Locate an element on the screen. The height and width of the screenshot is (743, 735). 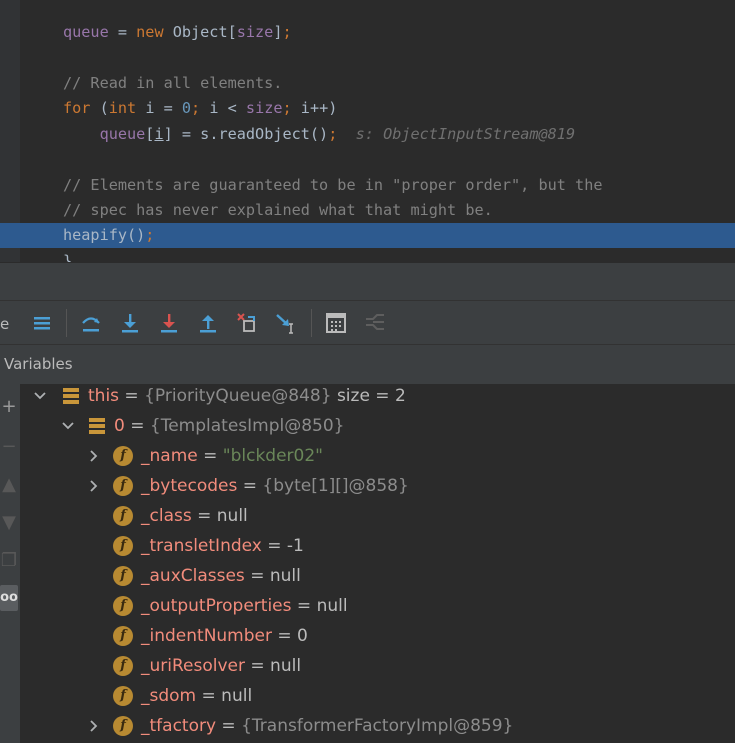
variable-name: _transletIndex is located at coordinates (201, 546).